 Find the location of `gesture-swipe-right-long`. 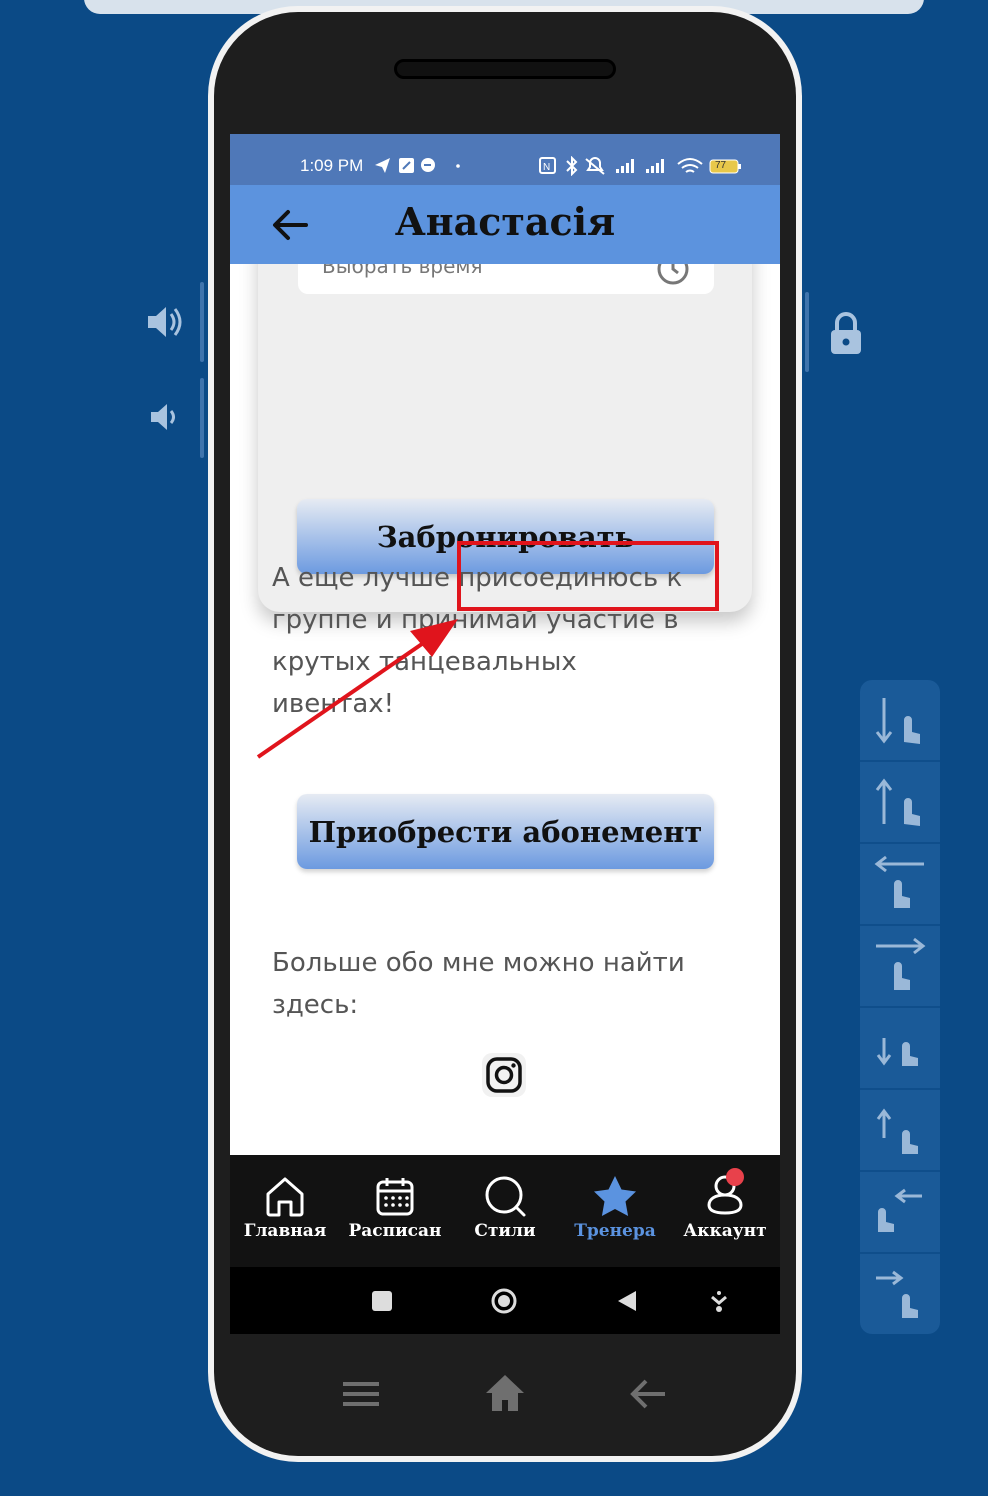

gesture-swipe-right-long is located at coordinates (900, 967).